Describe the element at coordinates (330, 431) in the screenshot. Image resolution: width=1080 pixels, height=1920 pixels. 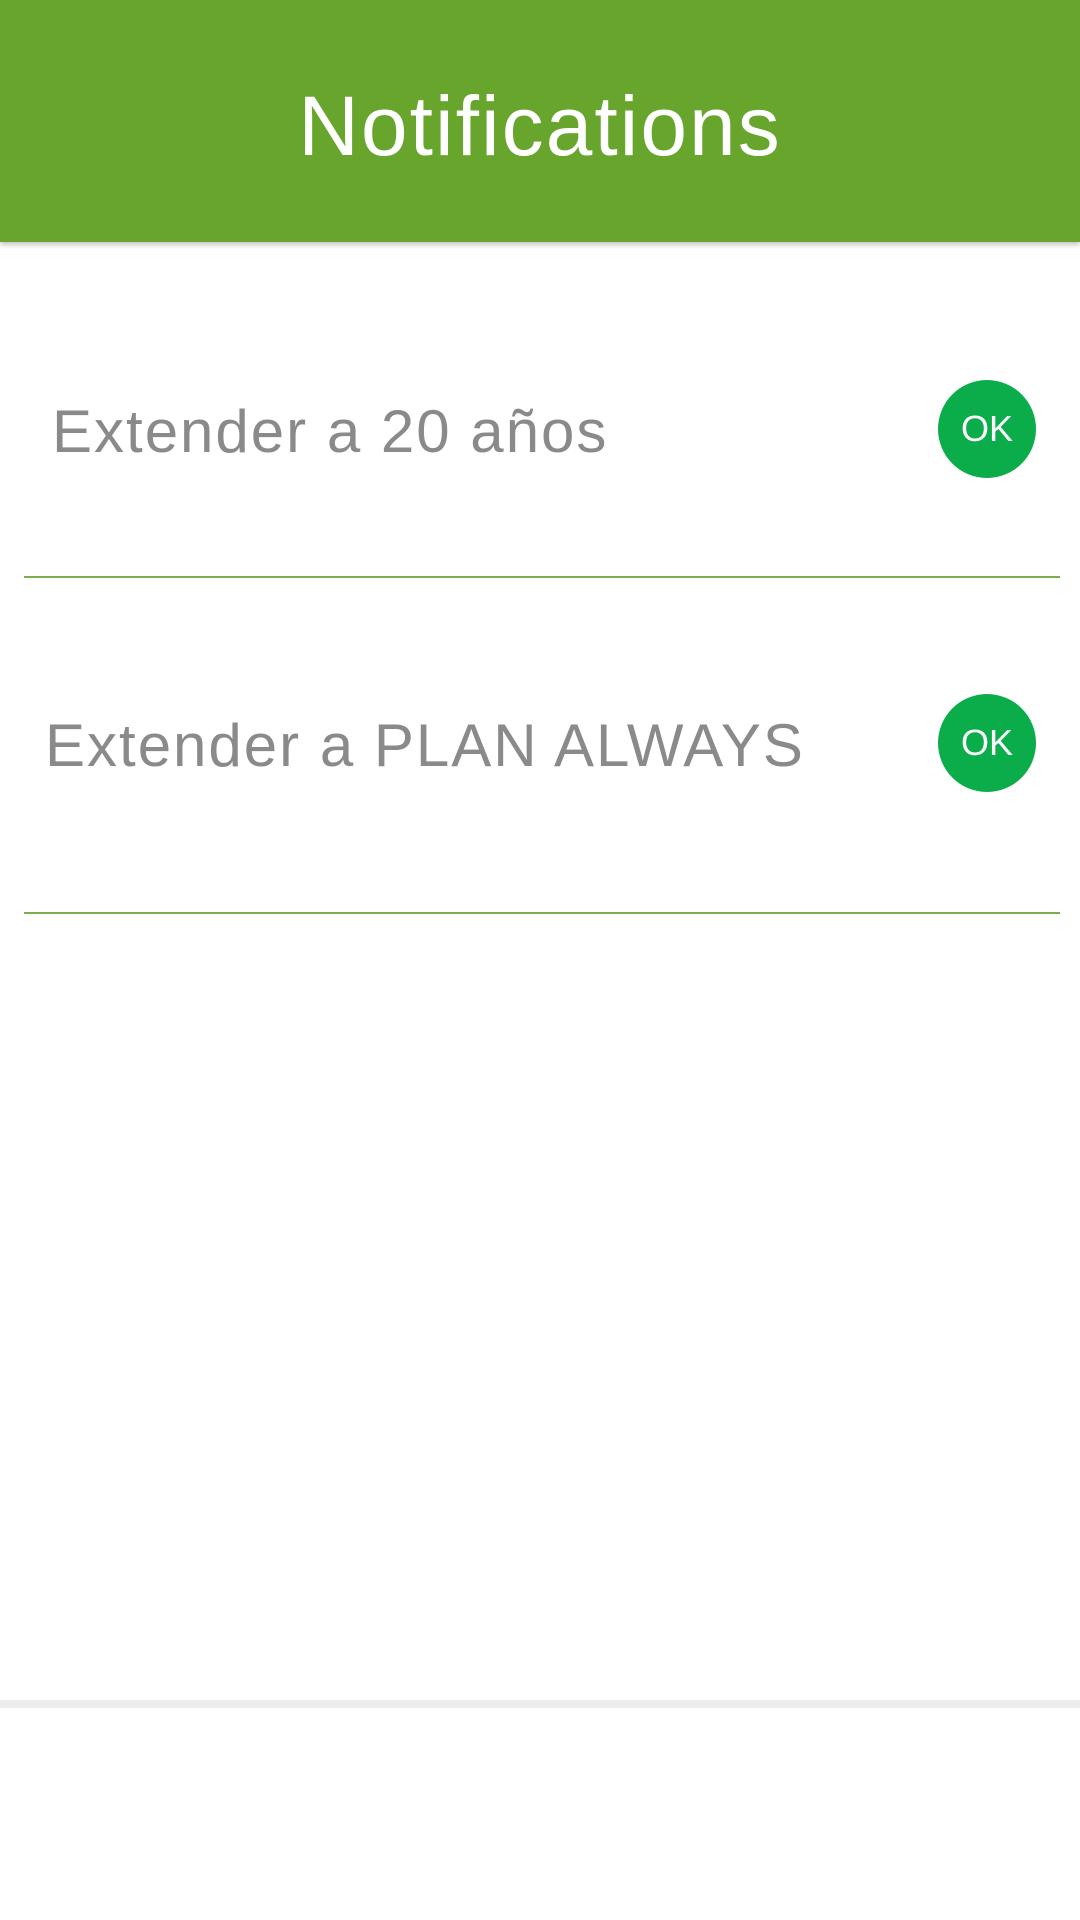
I see `notification-label: Extender a 20 años` at that location.